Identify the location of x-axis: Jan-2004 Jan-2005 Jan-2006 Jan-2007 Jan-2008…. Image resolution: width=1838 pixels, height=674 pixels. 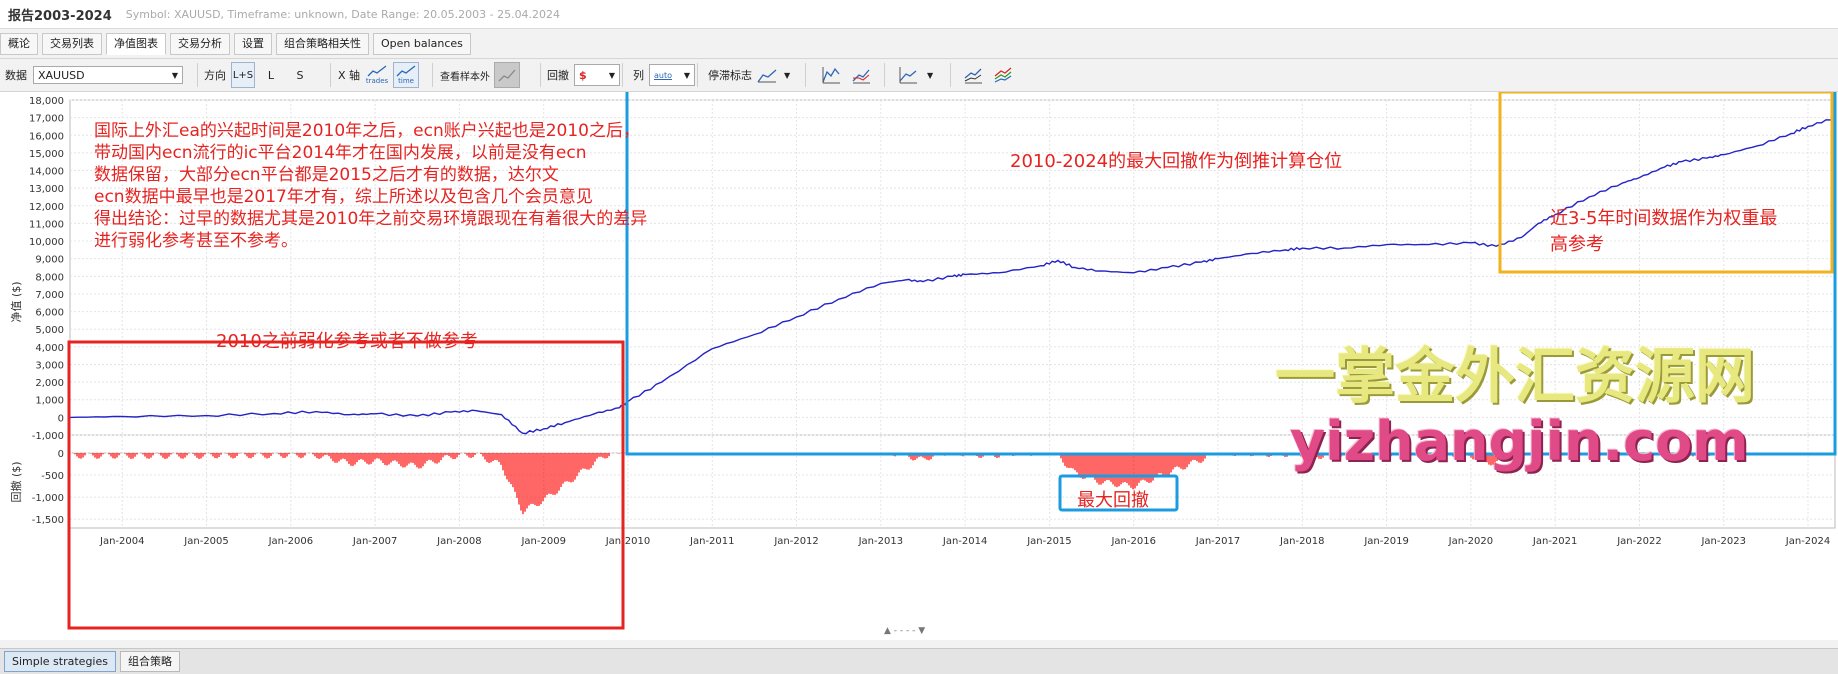
(964, 541).